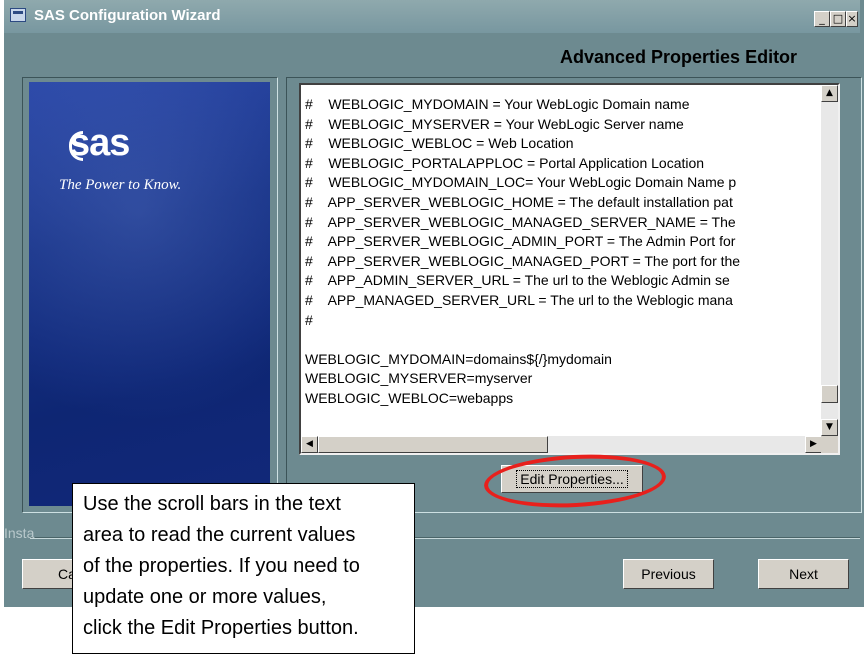 The height and width of the screenshot is (656, 864). What do you see at coordinates (99, 143) in the screenshot?
I see `sas-logo: sas` at bounding box center [99, 143].